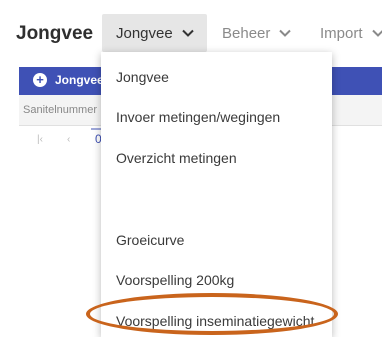 Image resolution: width=382 pixels, height=337 pixels. What do you see at coordinates (68, 139) in the screenshot?
I see `previous-page-icon: ‹` at bounding box center [68, 139].